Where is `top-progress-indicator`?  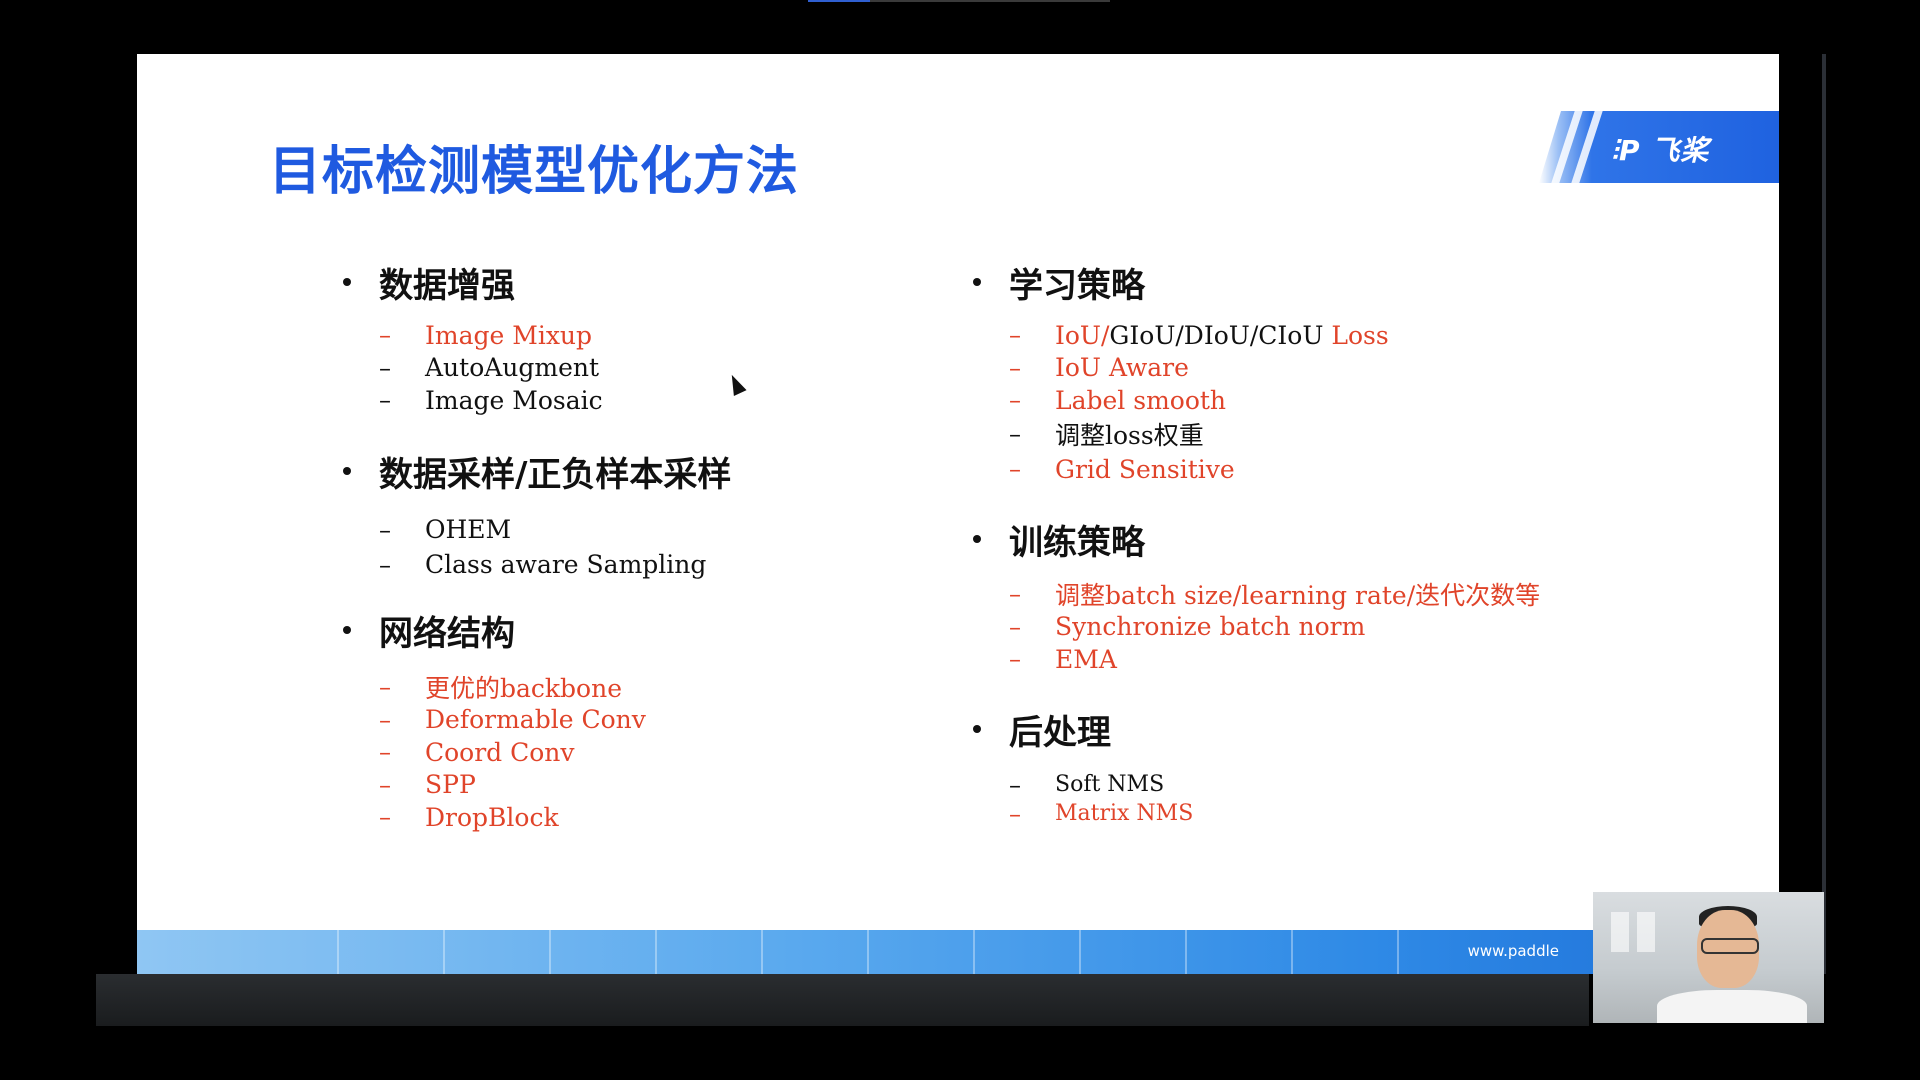 top-progress-indicator is located at coordinates (959, 1).